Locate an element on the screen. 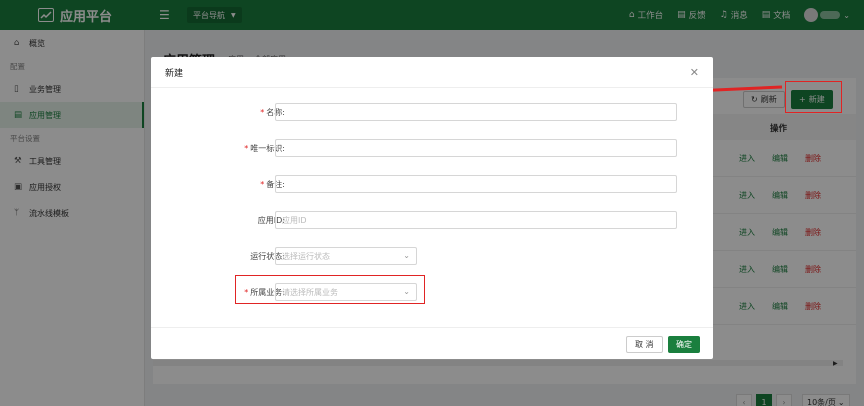  form-row-unique-id: * 唯一标识: is located at coordinates (432, 148).